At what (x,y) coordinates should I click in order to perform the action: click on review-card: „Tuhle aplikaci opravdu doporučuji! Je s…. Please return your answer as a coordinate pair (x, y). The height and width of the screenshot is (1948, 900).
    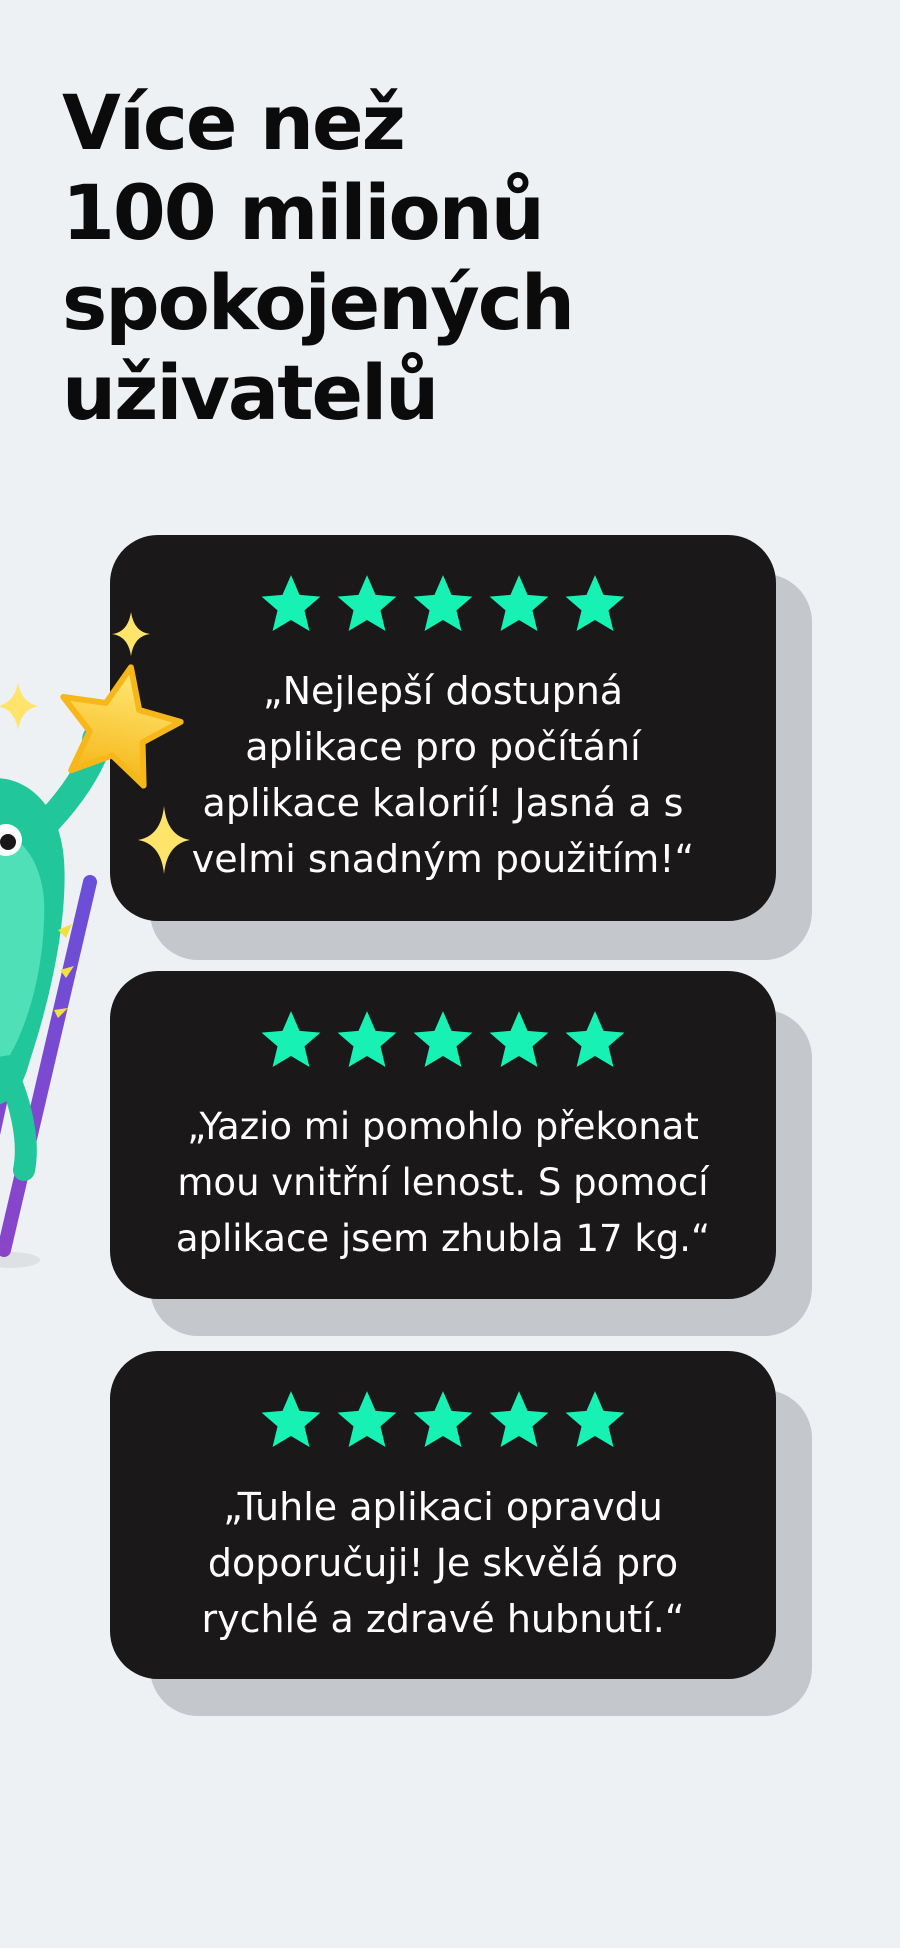
    Looking at the image, I should click on (443, 1515).